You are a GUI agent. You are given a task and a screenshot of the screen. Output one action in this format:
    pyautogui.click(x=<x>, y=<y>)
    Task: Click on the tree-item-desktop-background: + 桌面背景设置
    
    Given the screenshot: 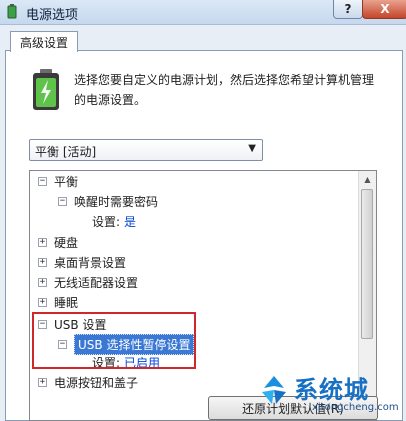 What is the action you would take?
    pyautogui.click(x=82, y=262)
    